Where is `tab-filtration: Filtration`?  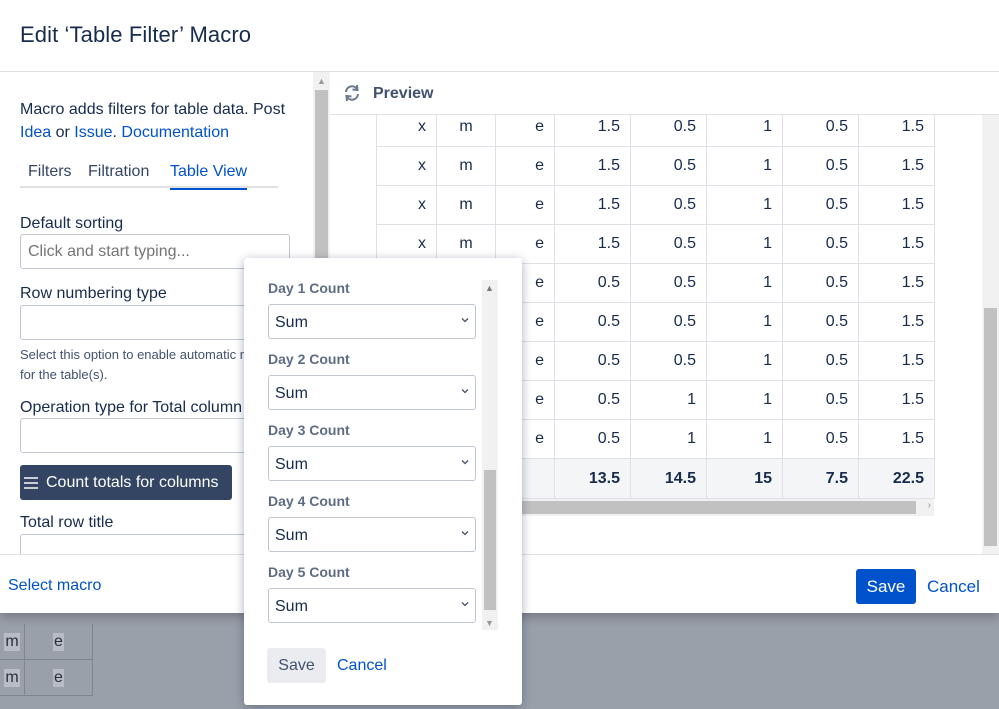 tab-filtration: Filtration is located at coordinates (118, 175).